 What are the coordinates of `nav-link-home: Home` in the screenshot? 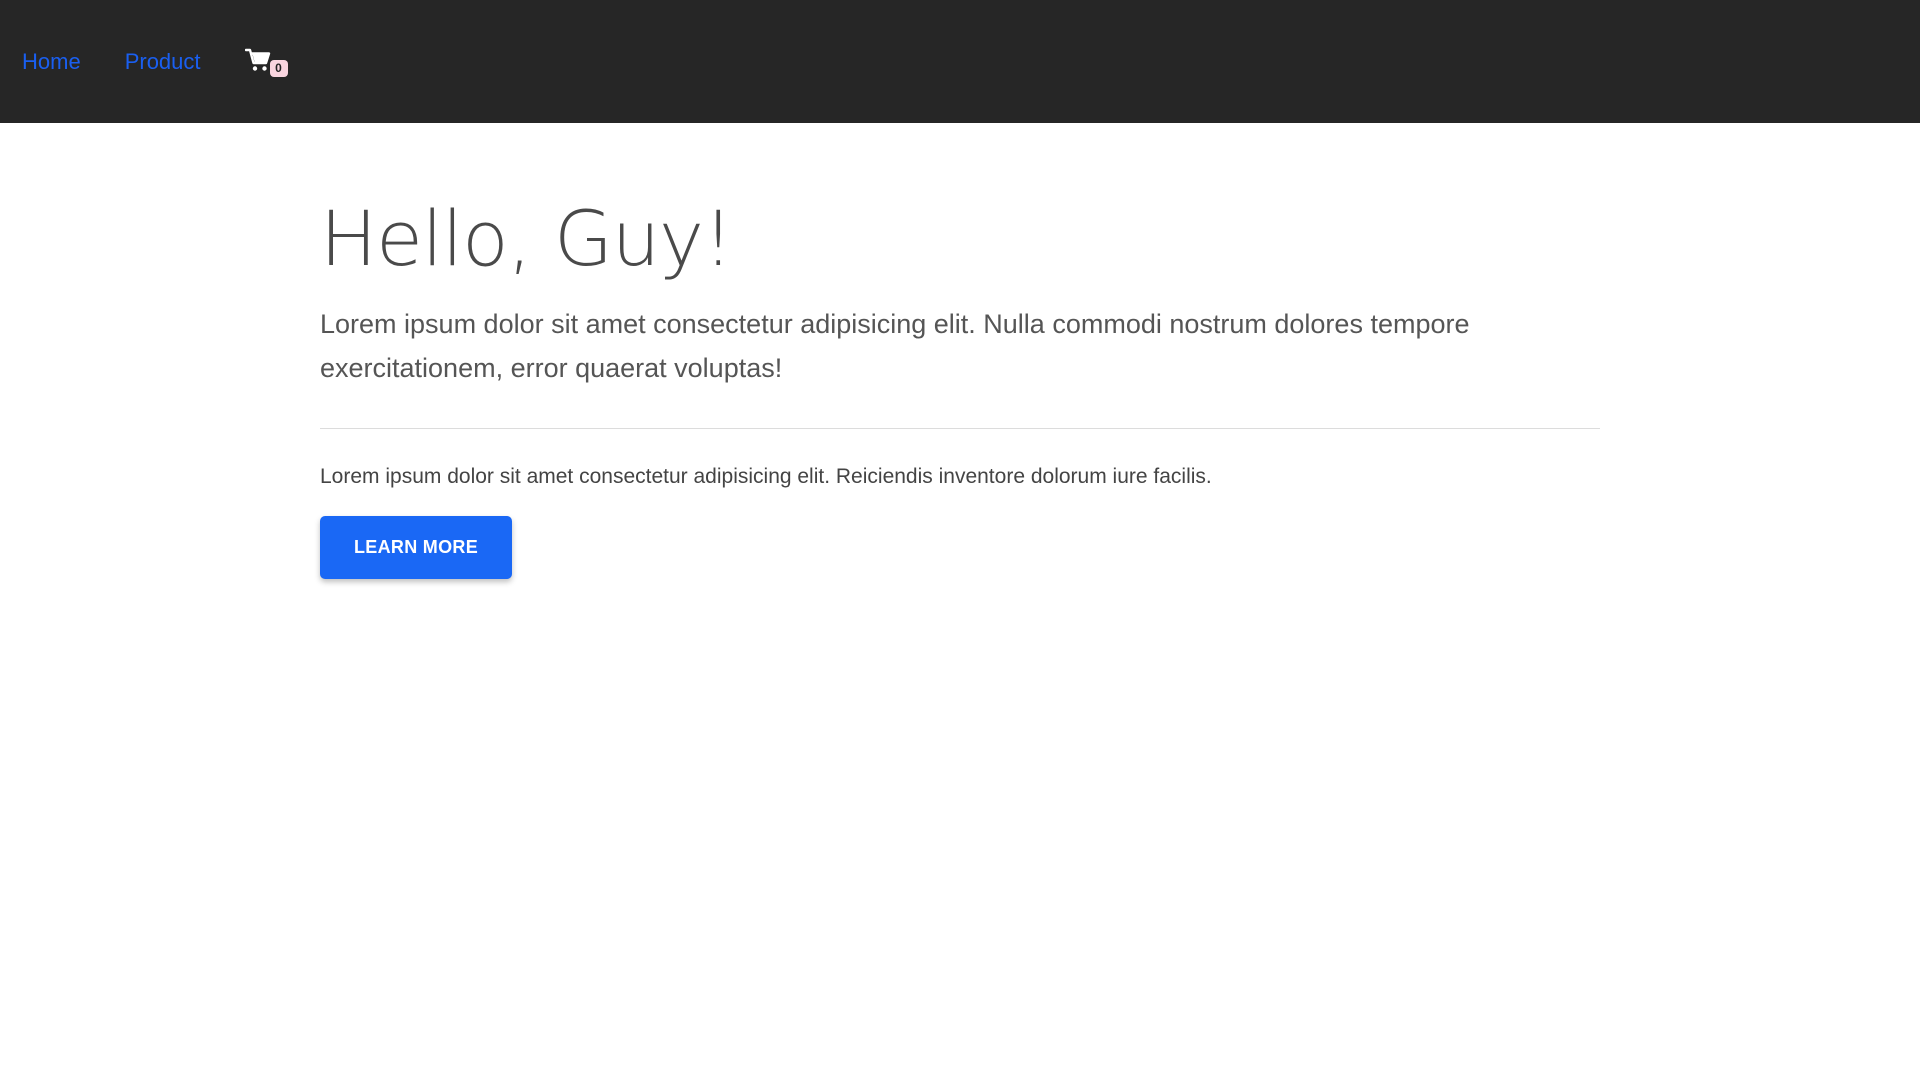 It's located at (51, 62).